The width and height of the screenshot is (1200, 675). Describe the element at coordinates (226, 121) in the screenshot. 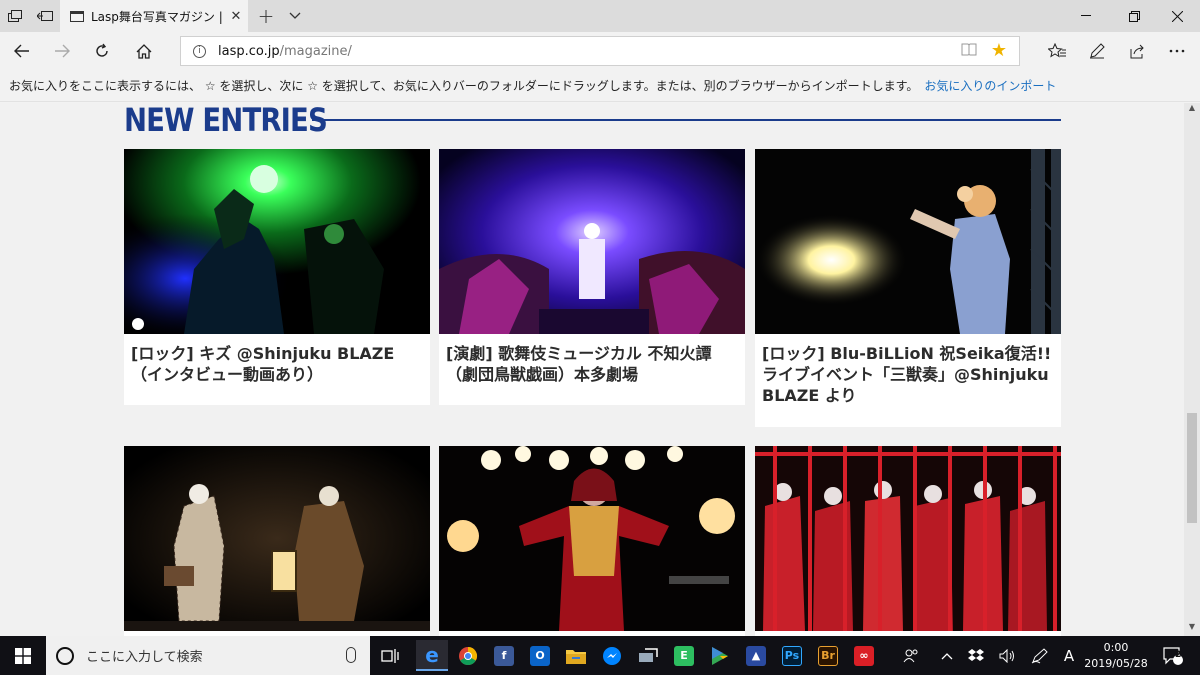

I see `section-heading: NEW ENTRIES` at that location.